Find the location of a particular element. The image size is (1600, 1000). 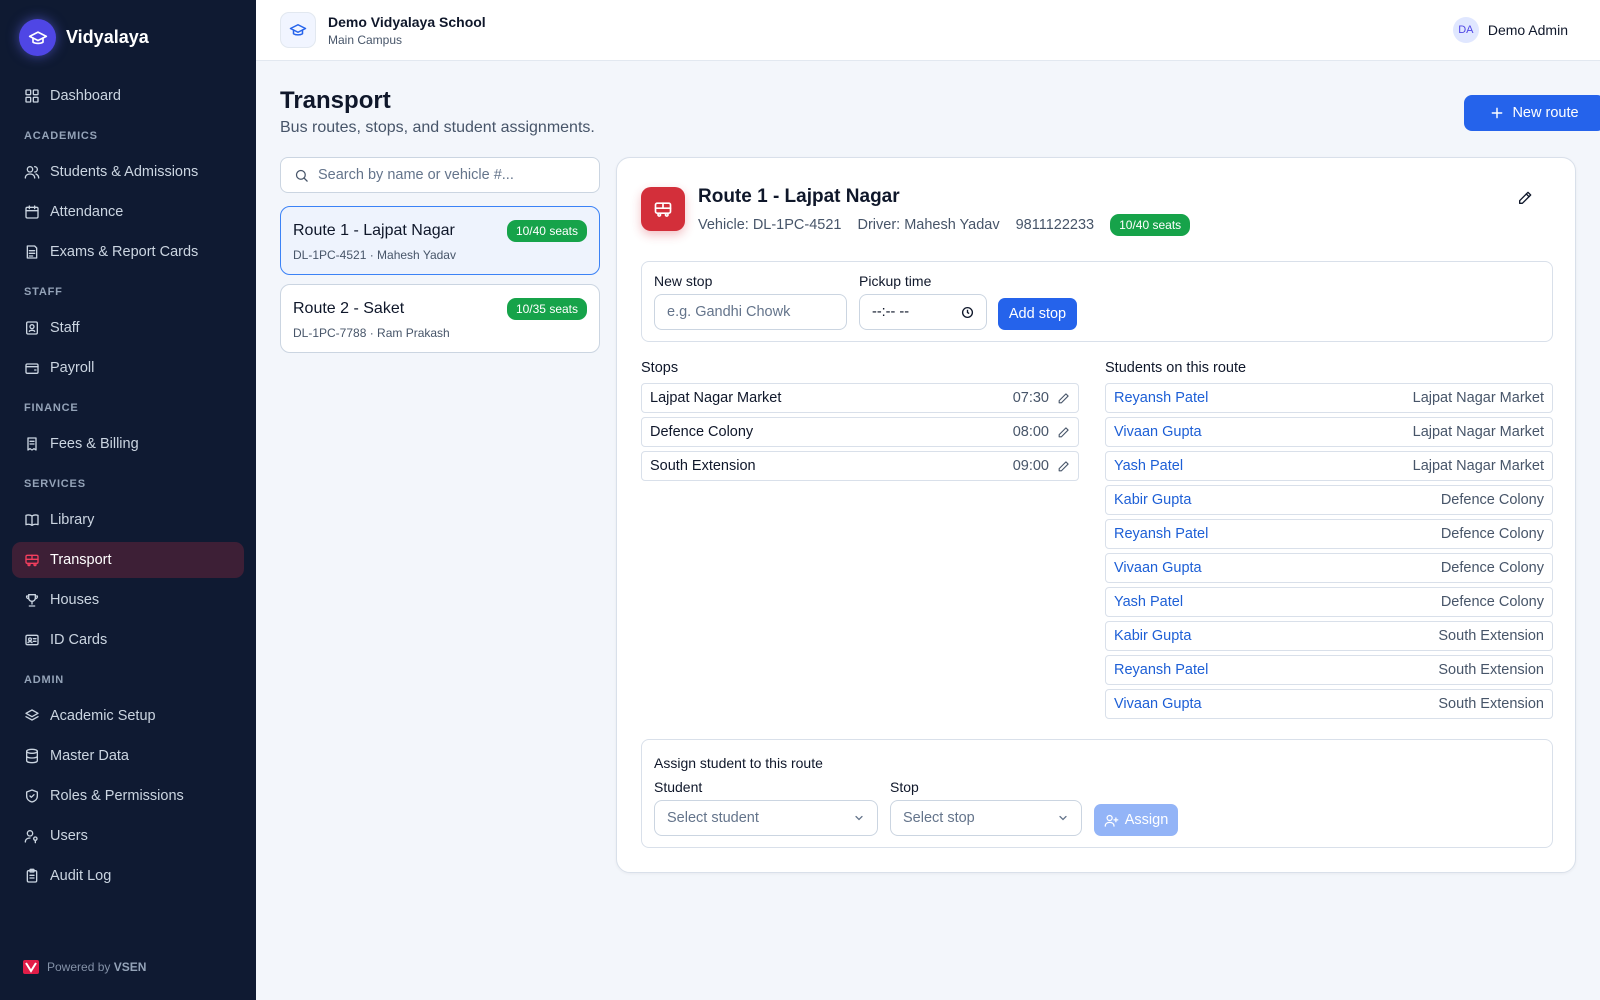

avatar: DA is located at coordinates (1465, 30).